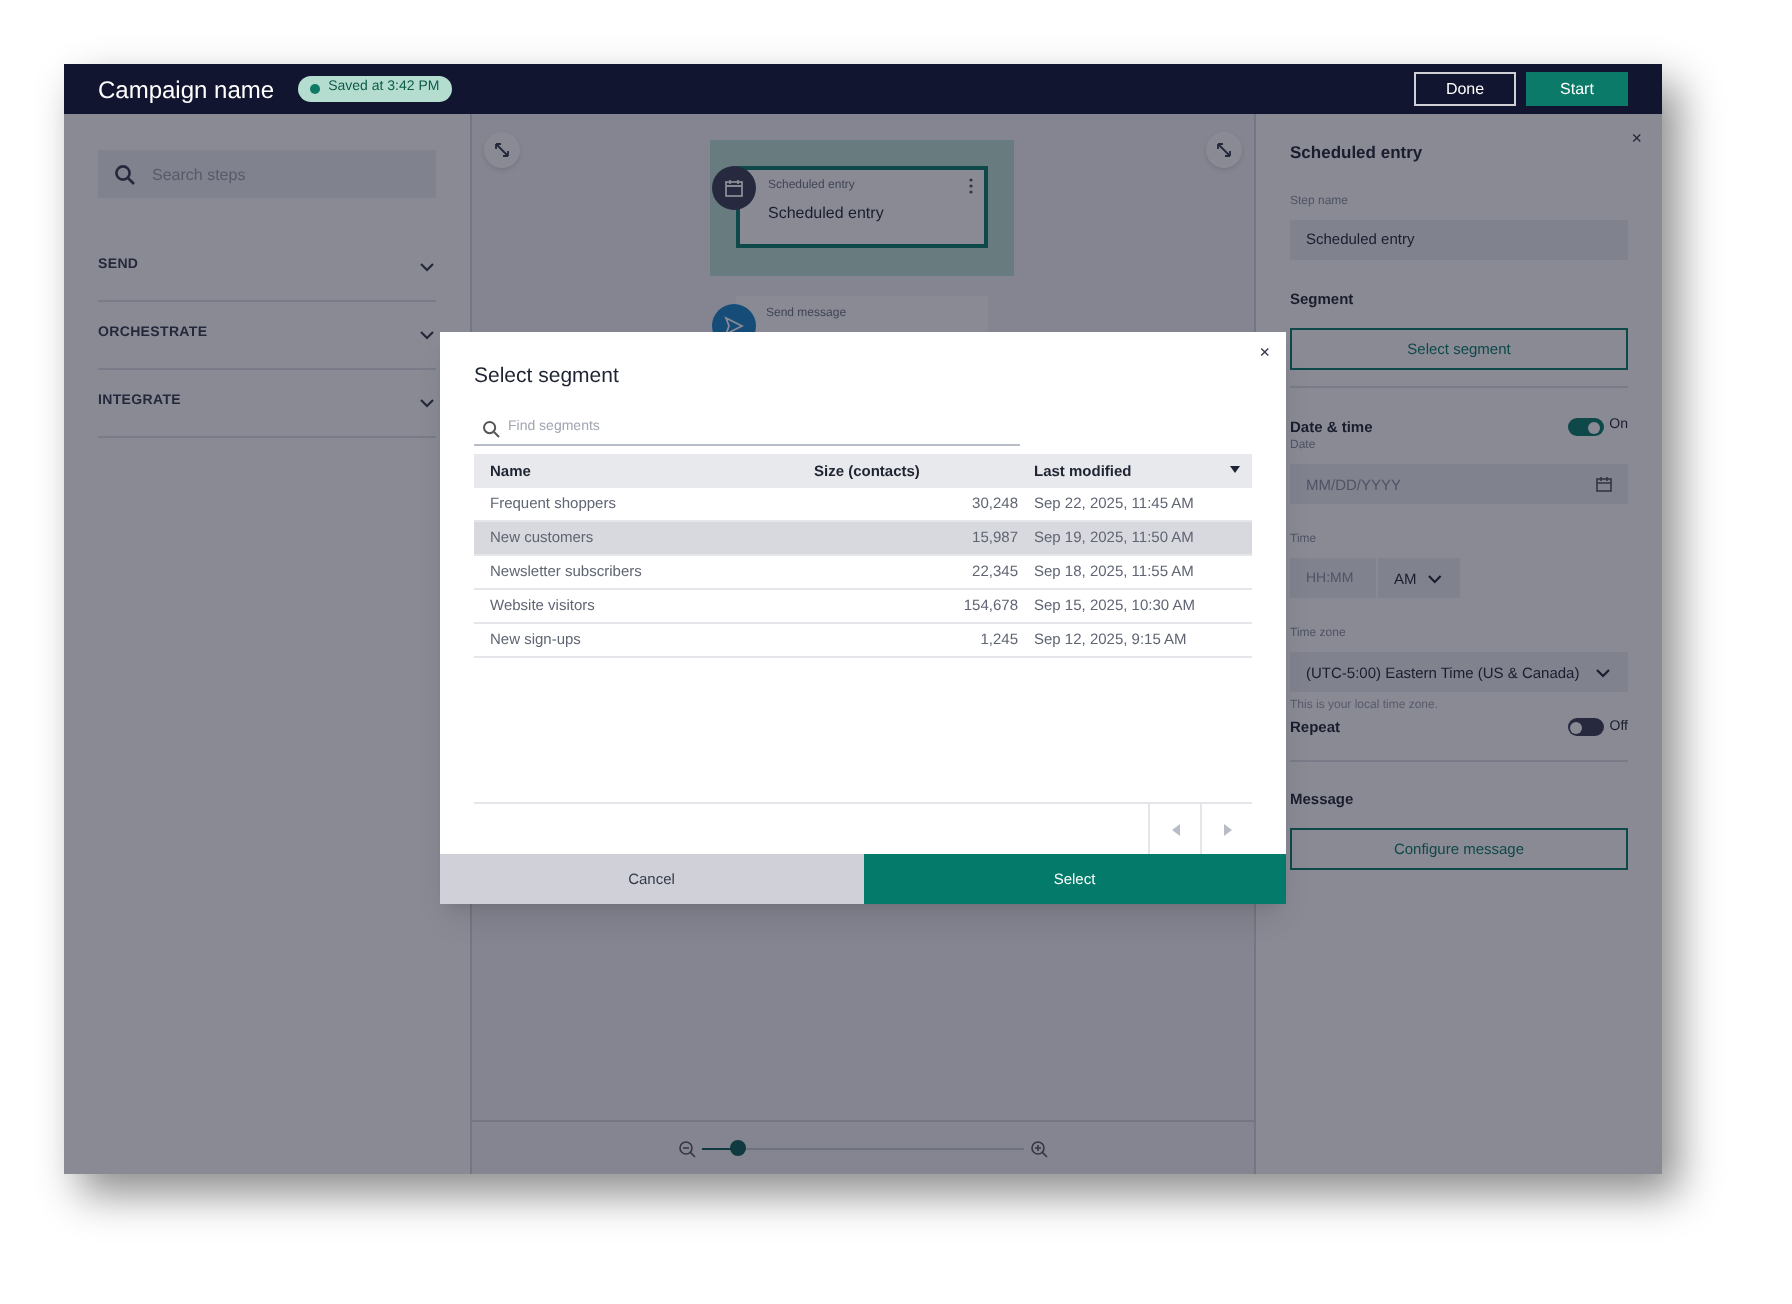  What do you see at coordinates (1175, 830) in the screenshot?
I see `left-caret-icon` at bounding box center [1175, 830].